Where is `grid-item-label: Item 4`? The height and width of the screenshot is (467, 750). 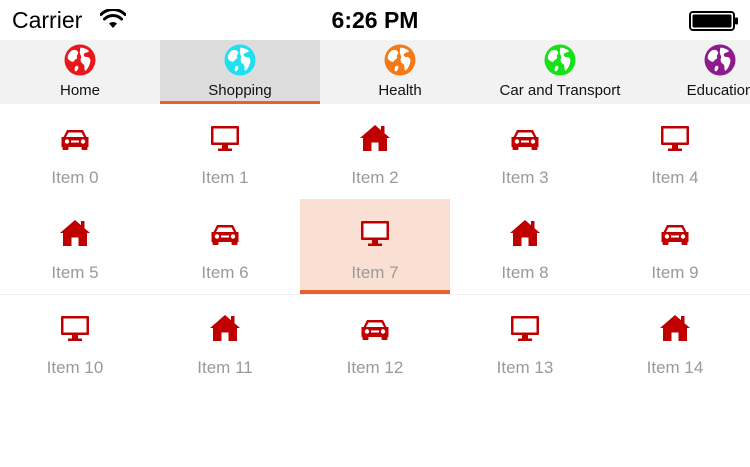 grid-item-label: Item 4 is located at coordinates (675, 177).